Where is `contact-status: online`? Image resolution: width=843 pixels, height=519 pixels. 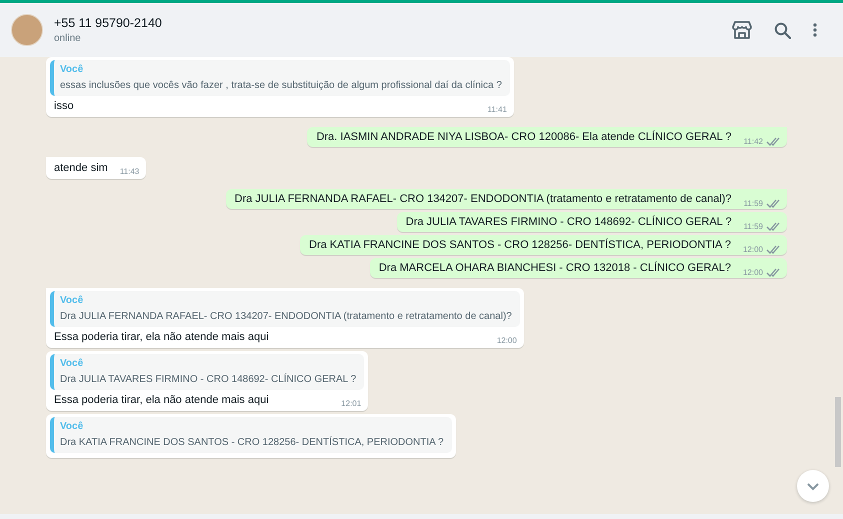 contact-status: online is located at coordinates (68, 38).